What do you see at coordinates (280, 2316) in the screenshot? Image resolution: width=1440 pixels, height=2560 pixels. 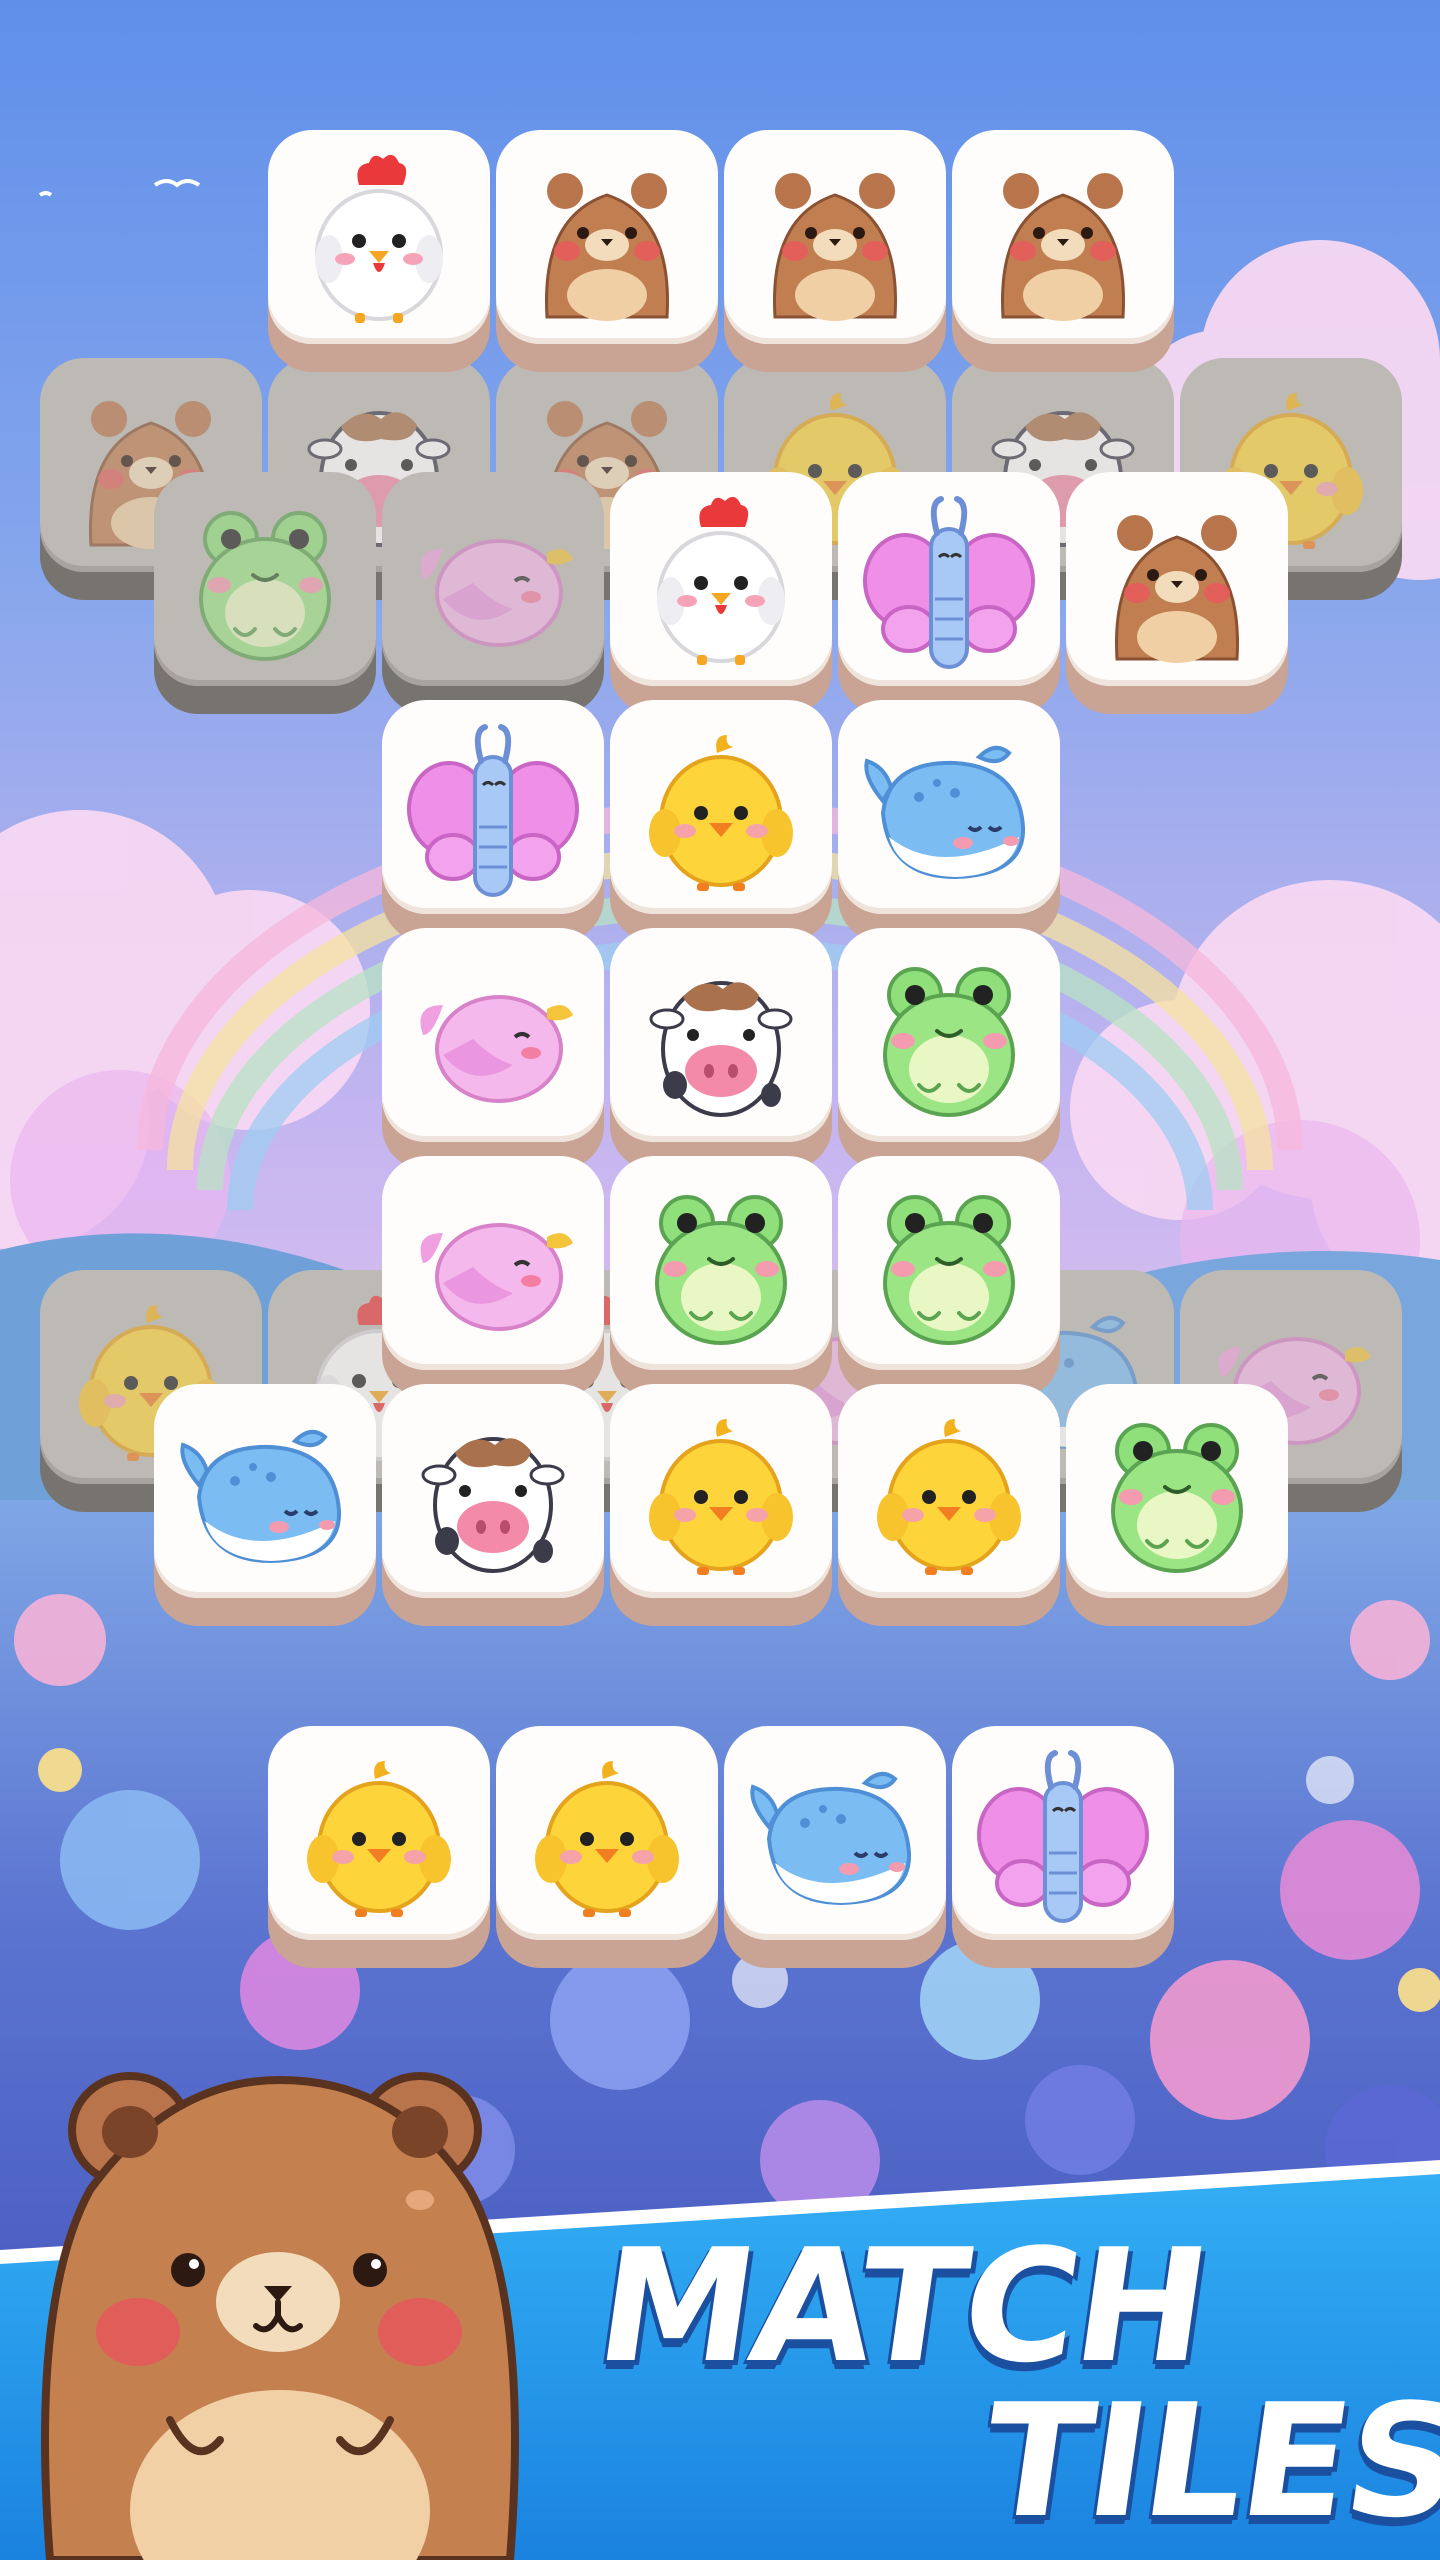 I see `bear-mascot` at bounding box center [280, 2316].